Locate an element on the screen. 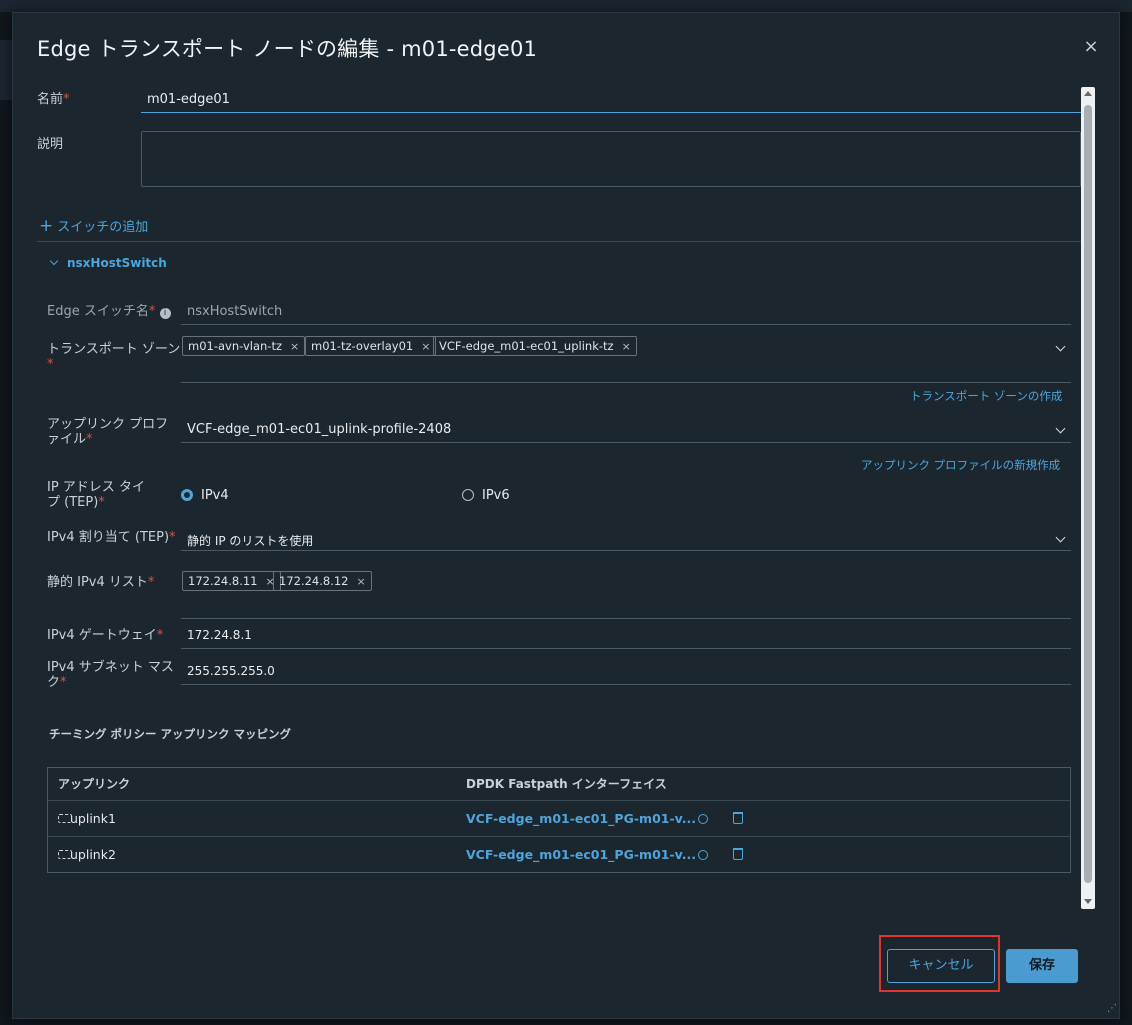  ipv4-radio is located at coordinates (187, 495).